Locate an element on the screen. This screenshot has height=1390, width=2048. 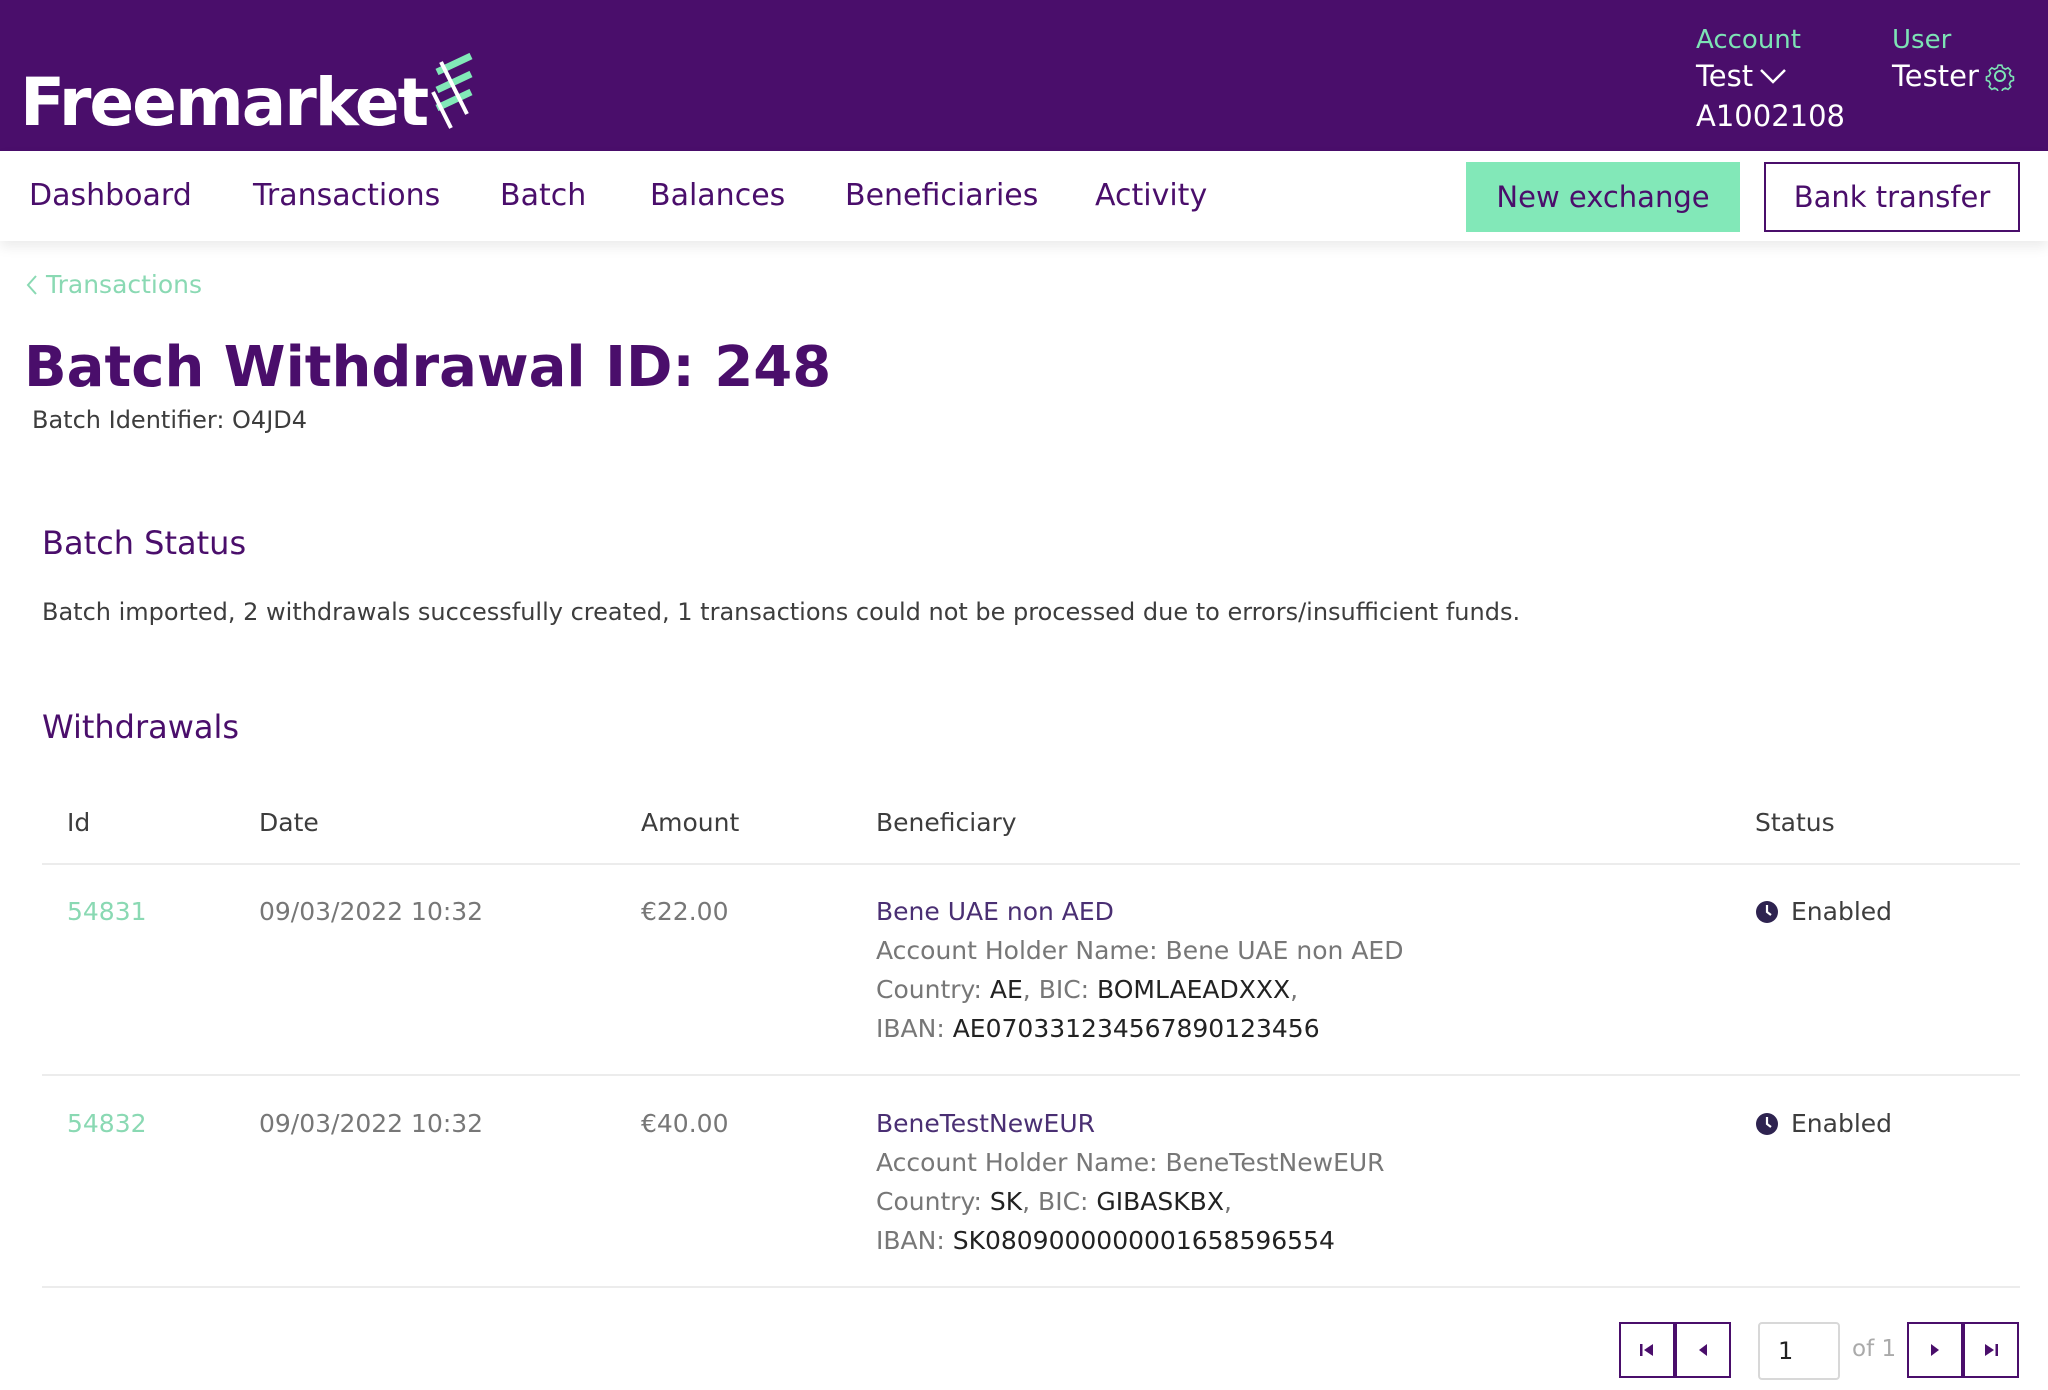
iban-line: IBAN: SK0809000000001658596554 is located at coordinates (1130, 1240).